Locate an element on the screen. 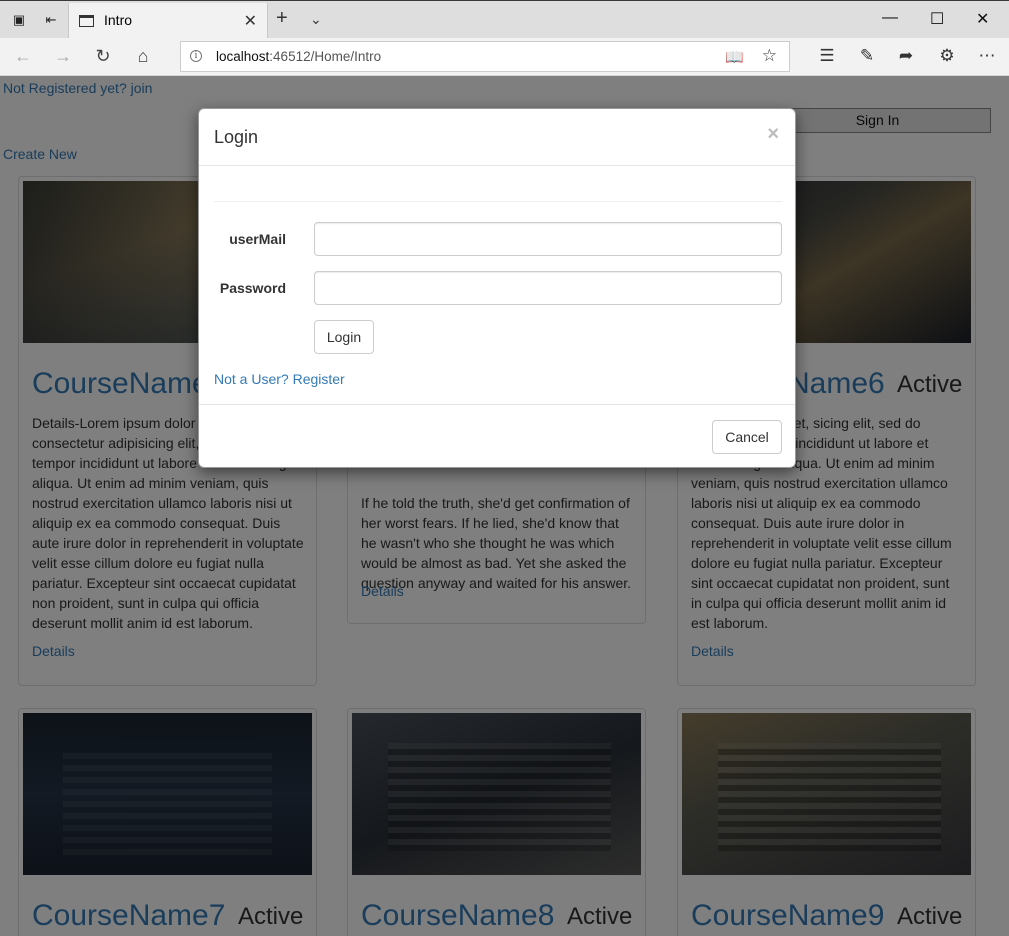 Image resolution: width=1009 pixels, height=936 pixels. usermail-input is located at coordinates (548, 239).